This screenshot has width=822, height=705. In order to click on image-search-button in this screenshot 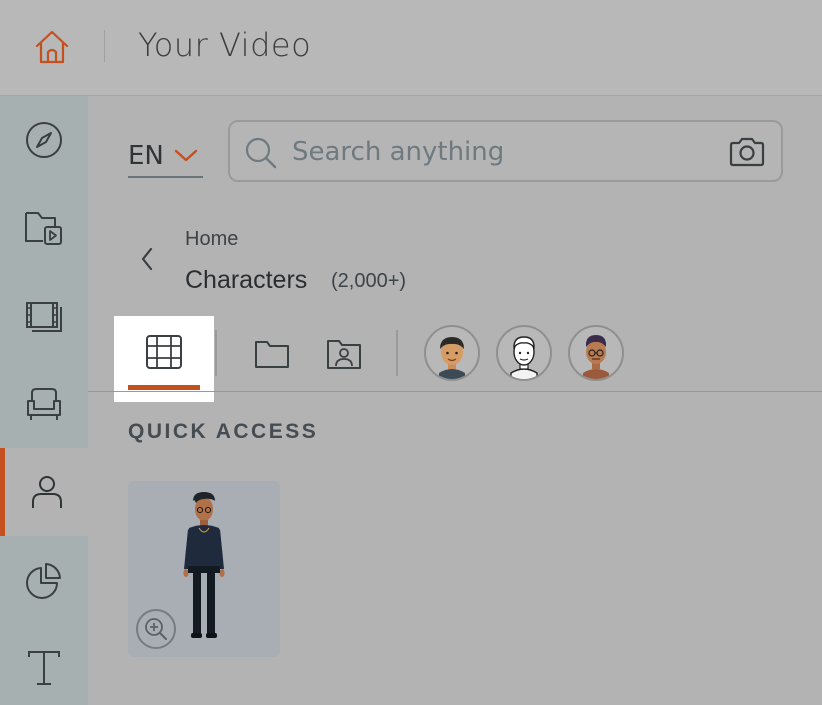, I will do `click(747, 152)`.